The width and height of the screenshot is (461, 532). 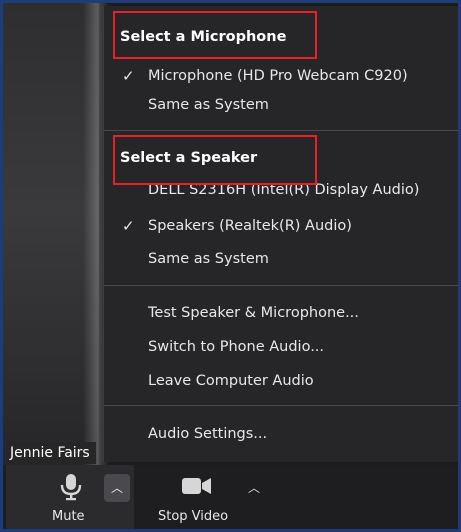 I want to click on video-options-caret-button: ︿, so click(x=254, y=488).